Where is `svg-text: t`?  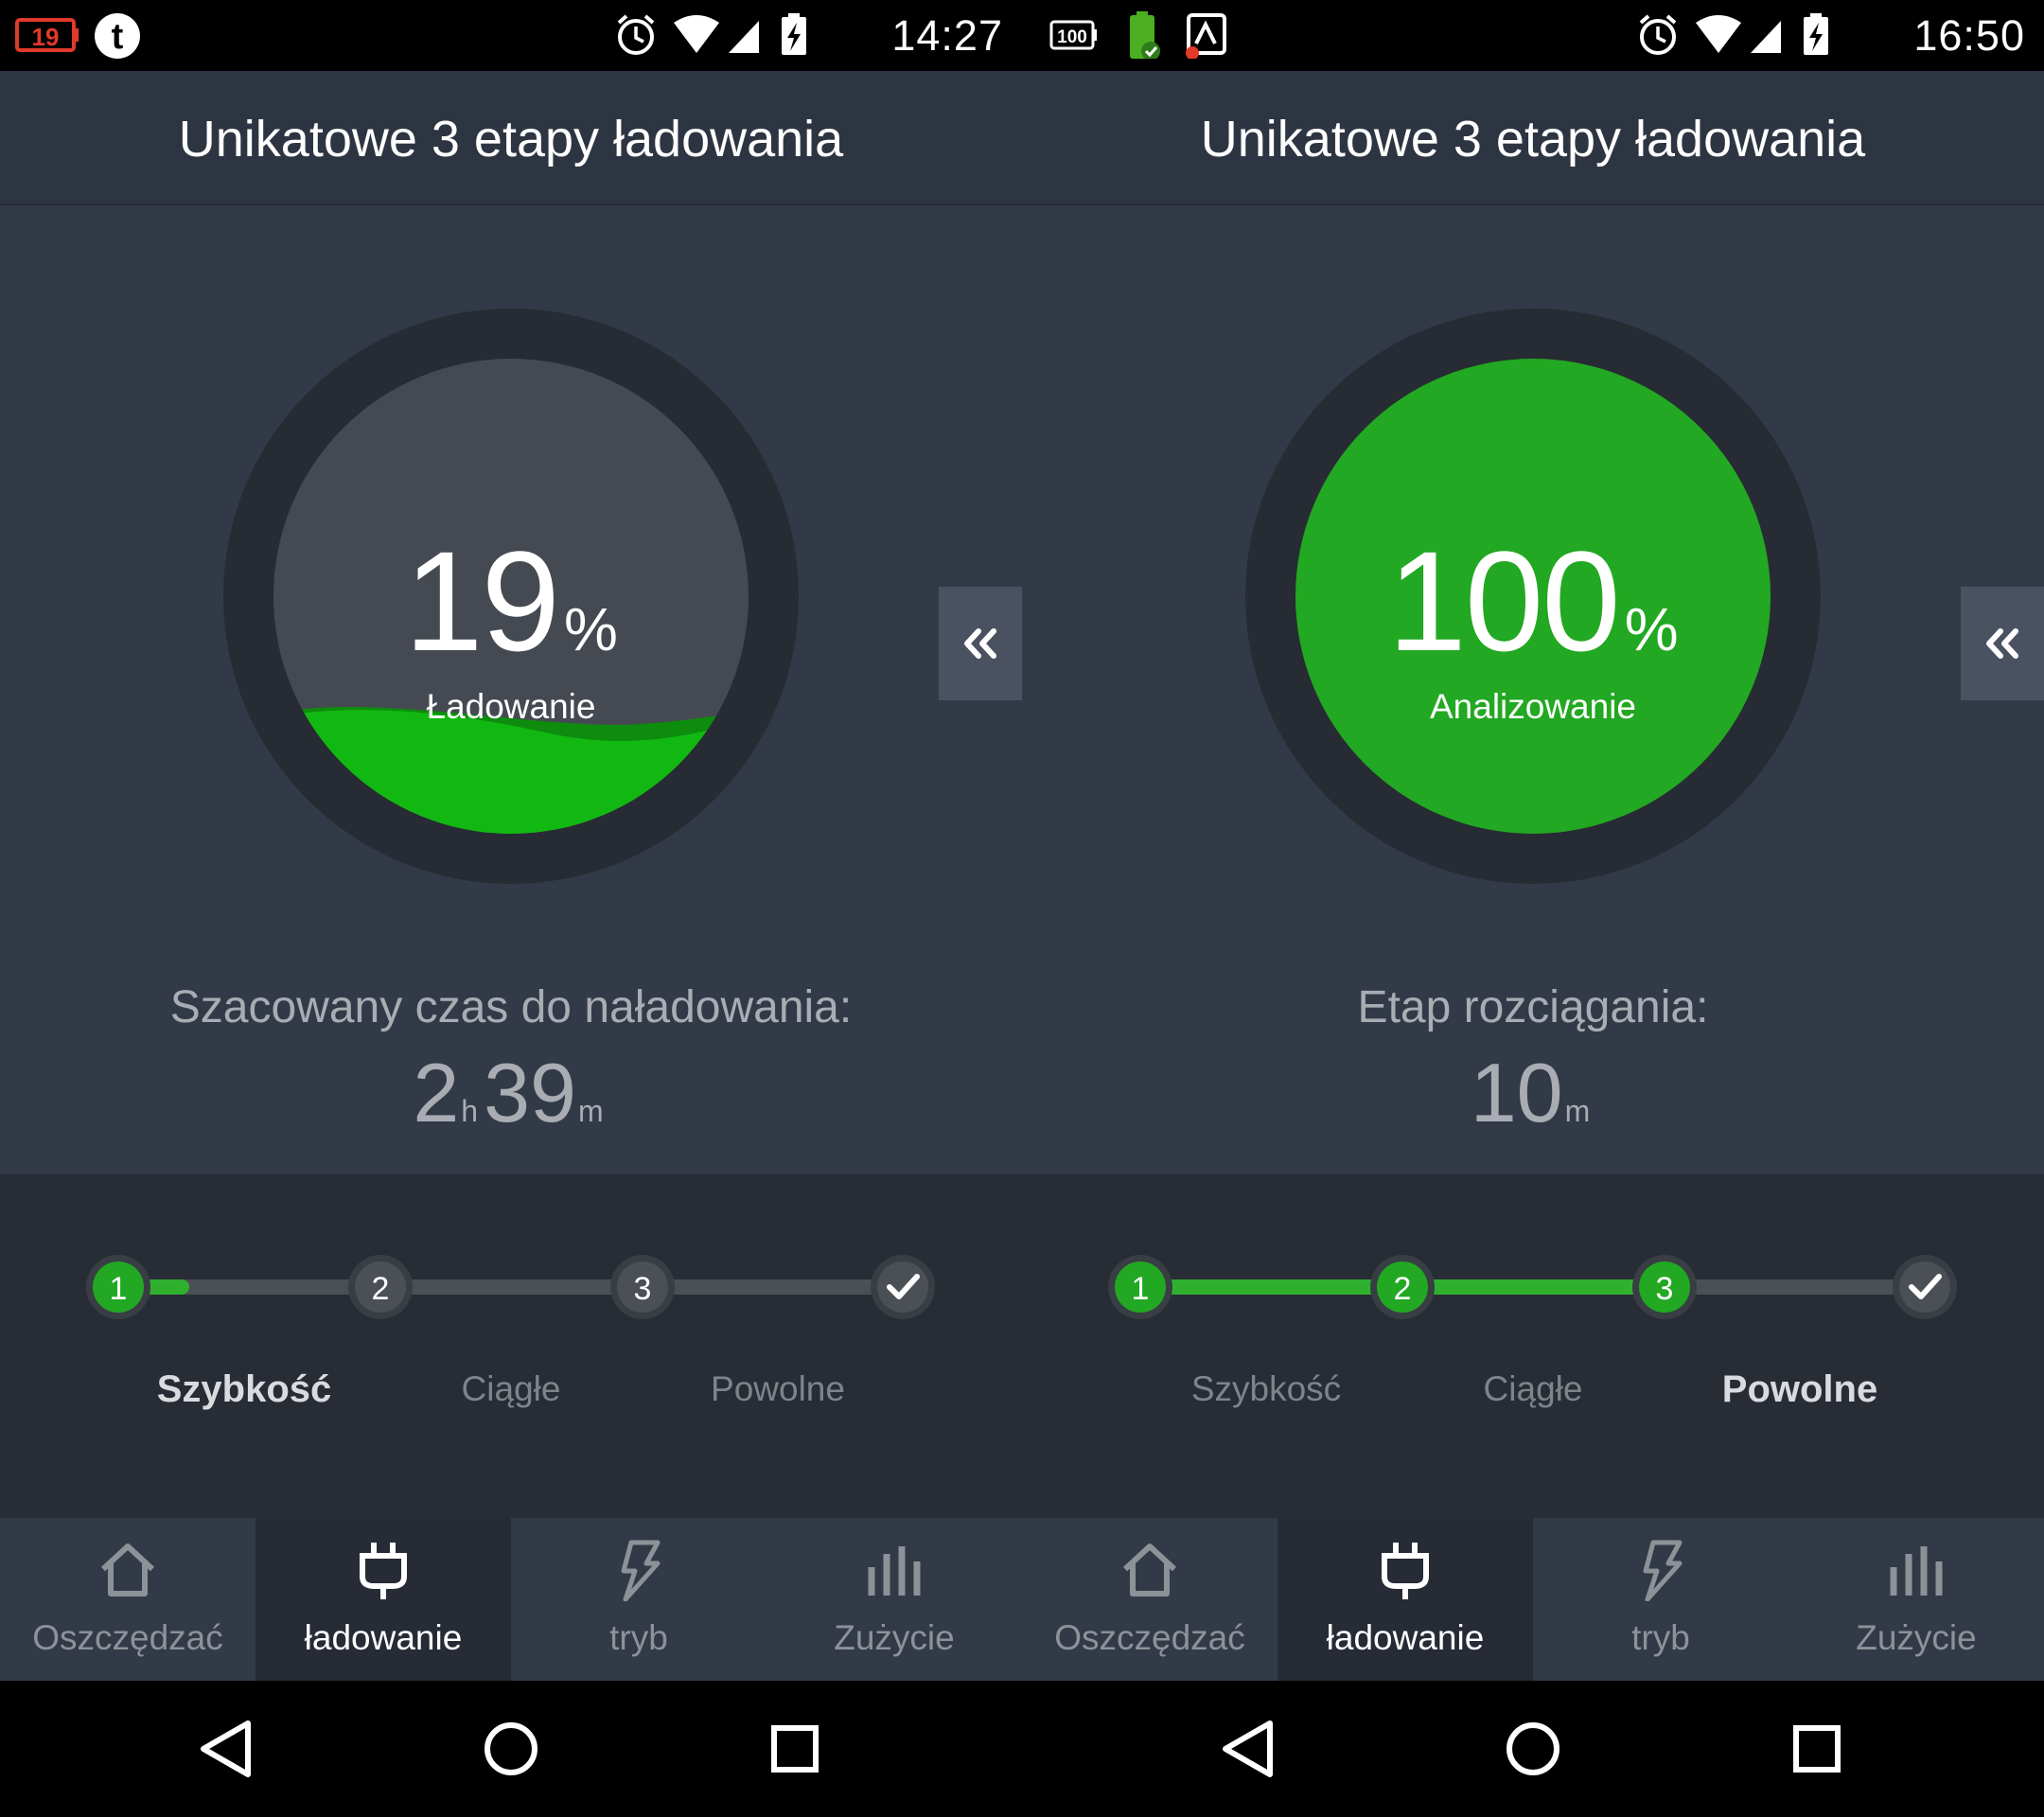
svg-text: t is located at coordinates (118, 37).